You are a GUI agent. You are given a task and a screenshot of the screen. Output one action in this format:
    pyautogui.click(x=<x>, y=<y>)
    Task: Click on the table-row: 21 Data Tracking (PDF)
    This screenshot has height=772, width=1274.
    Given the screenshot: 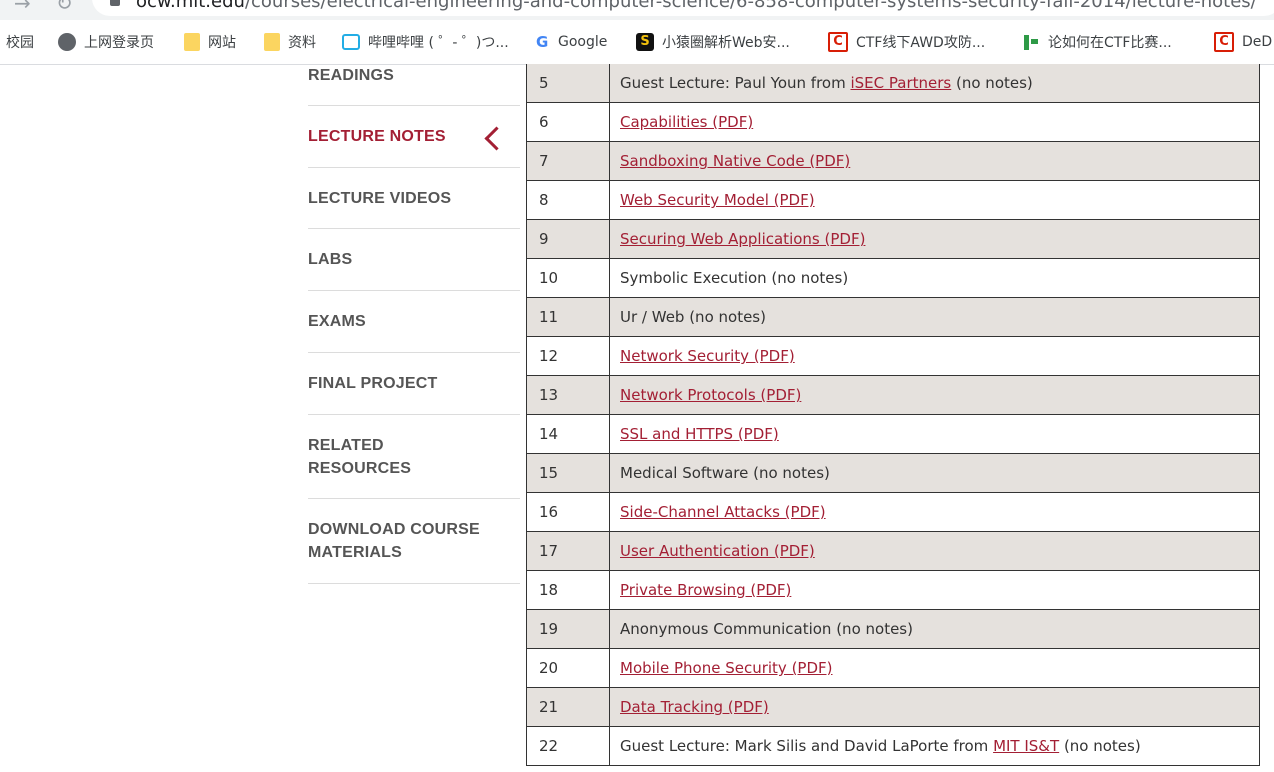 What is the action you would take?
    pyautogui.click(x=893, y=707)
    